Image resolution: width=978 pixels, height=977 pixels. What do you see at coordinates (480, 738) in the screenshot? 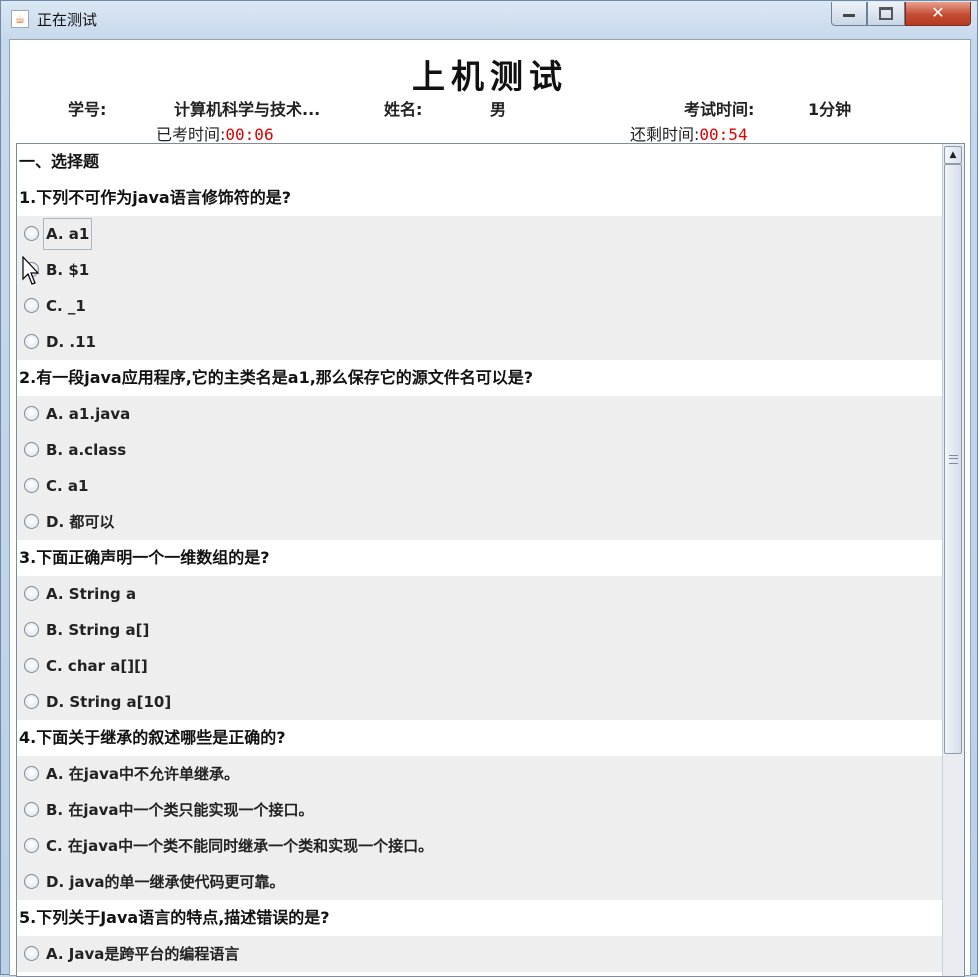
I see `question-title: 4.下面关于继承的叙述哪些是正确的?` at bounding box center [480, 738].